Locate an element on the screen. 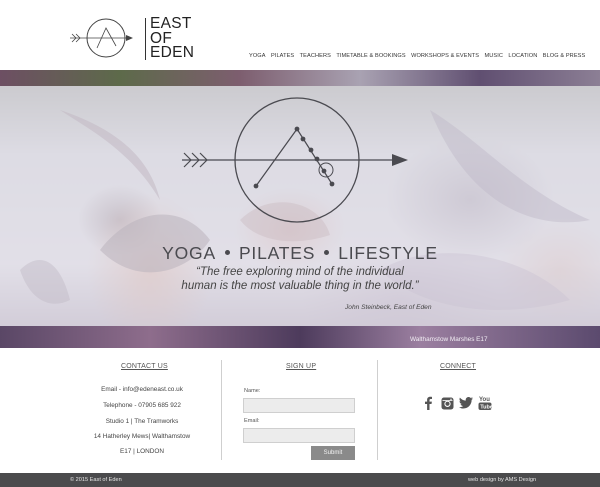 The width and height of the screenshot is (600, 487). submit-button: Submit is located at coordinates (333, 453).